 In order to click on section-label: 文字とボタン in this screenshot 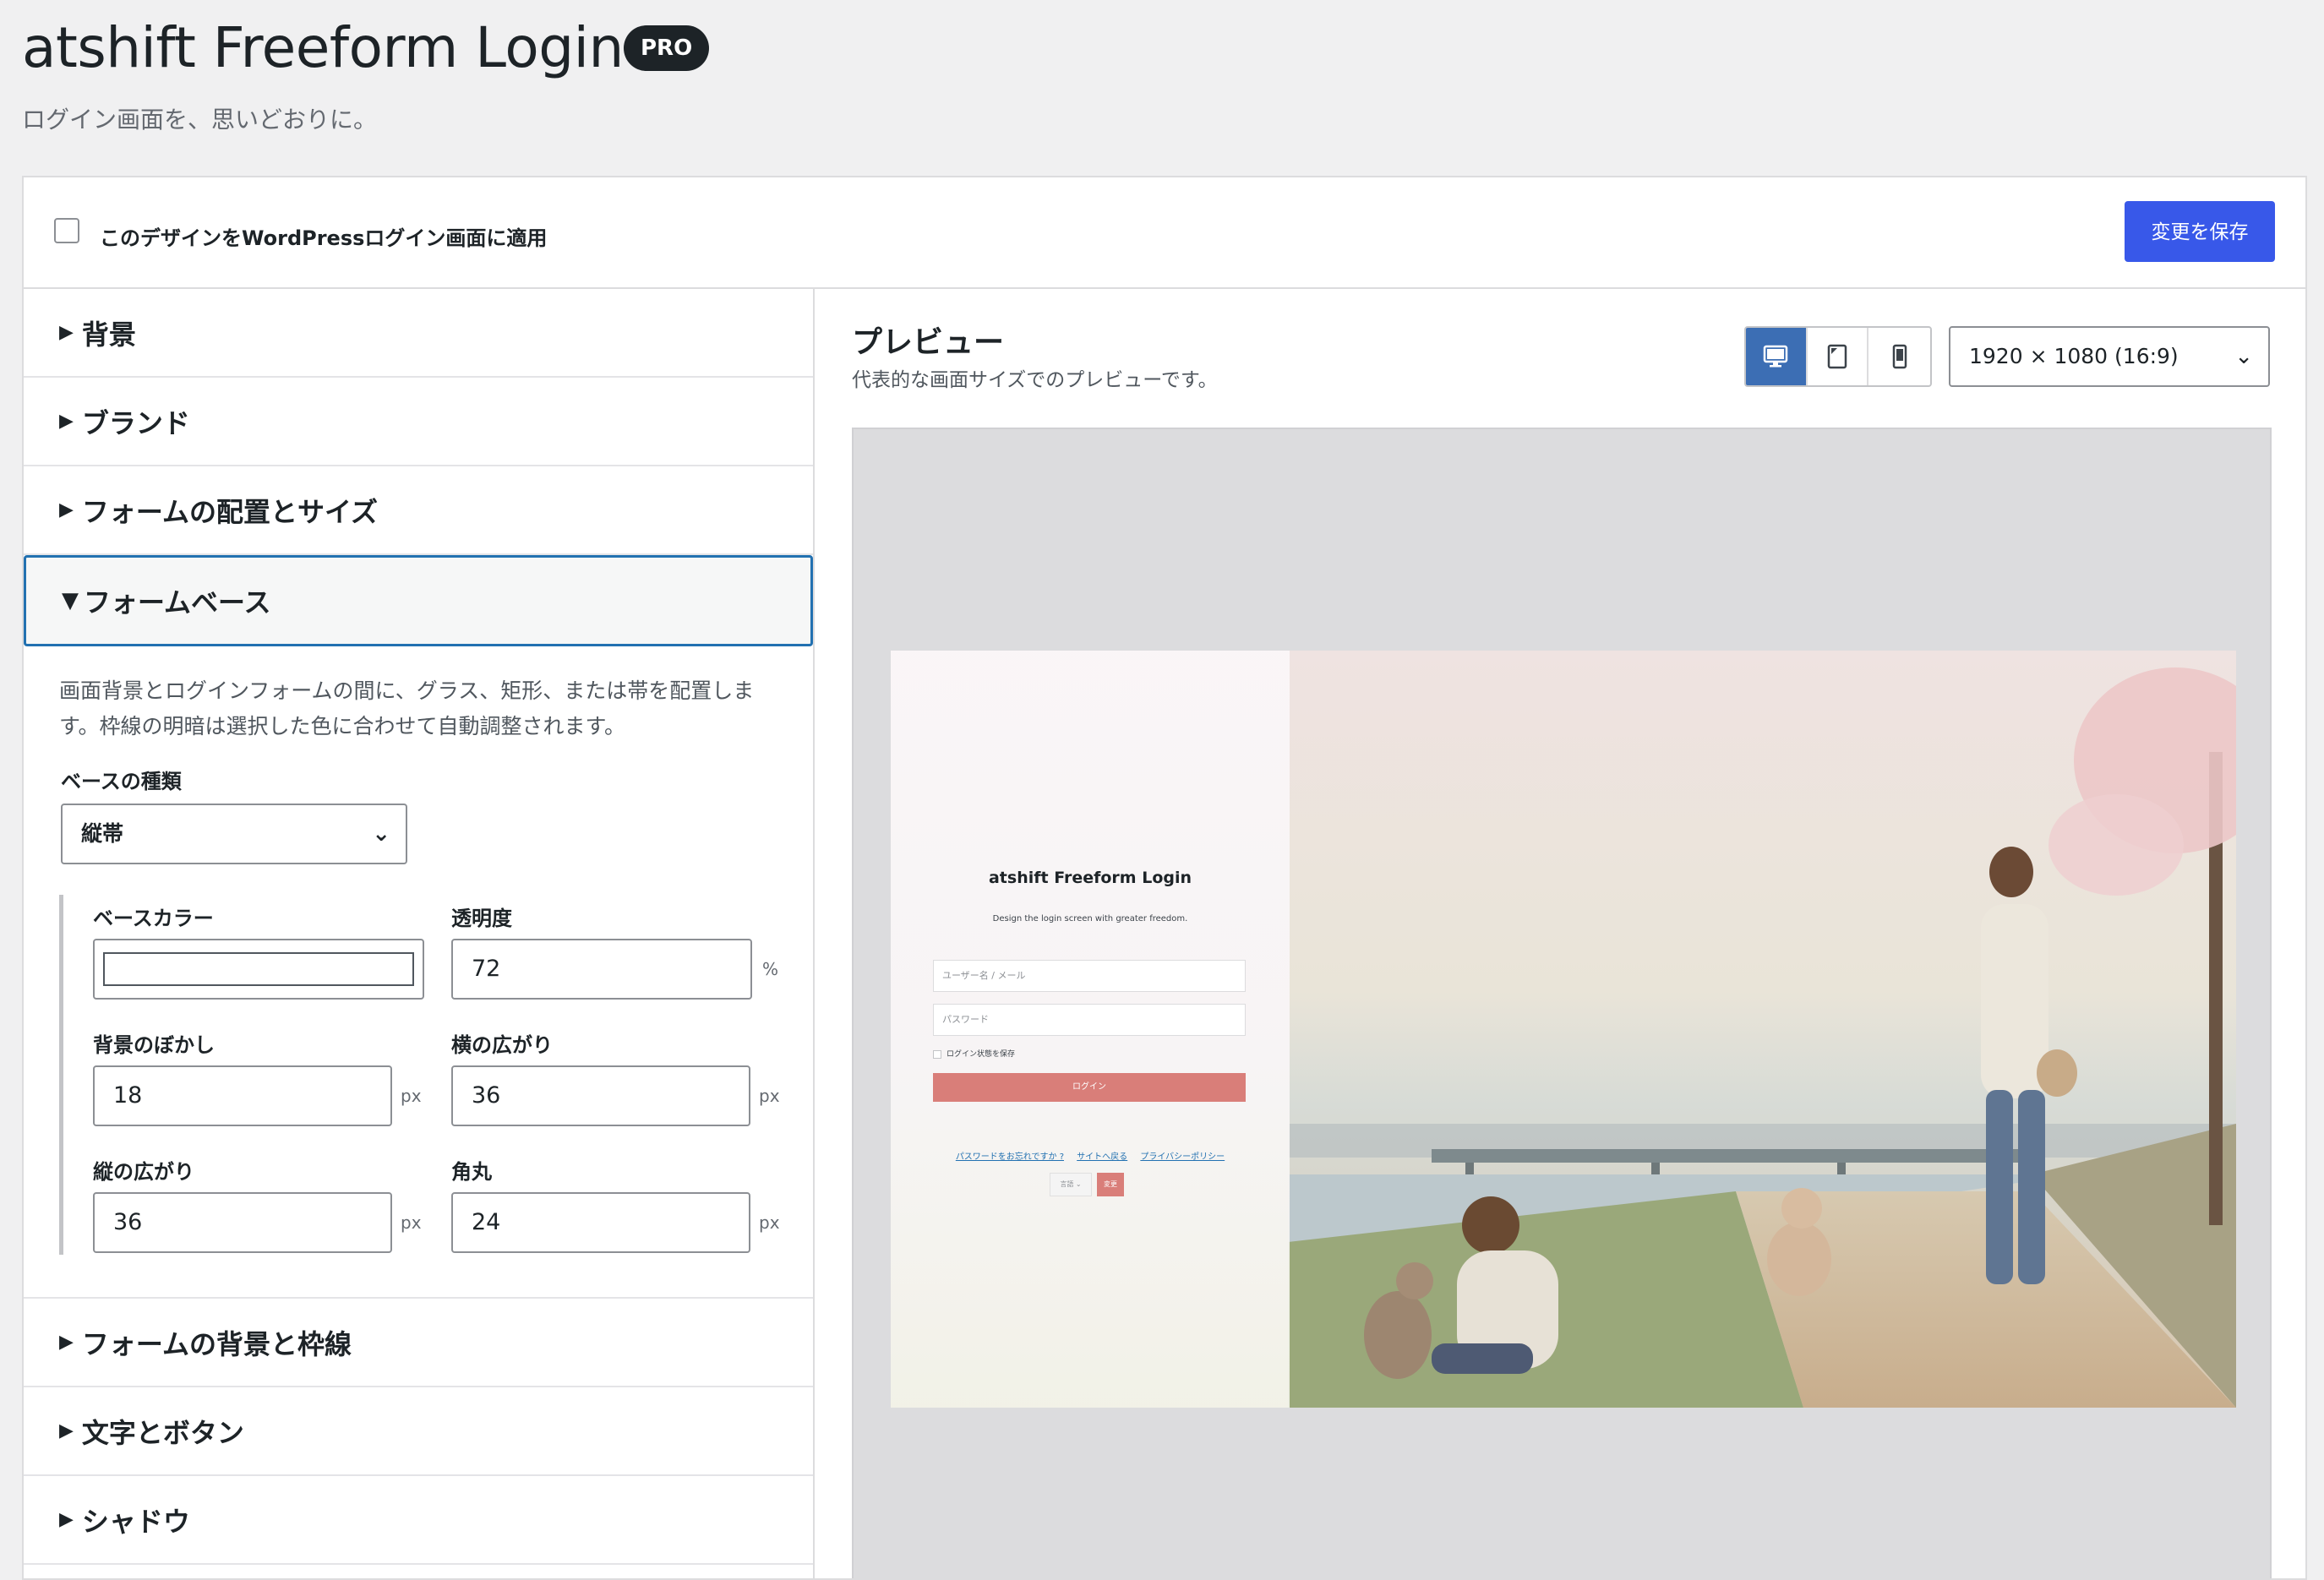, I will do `click(162, 1433)`.